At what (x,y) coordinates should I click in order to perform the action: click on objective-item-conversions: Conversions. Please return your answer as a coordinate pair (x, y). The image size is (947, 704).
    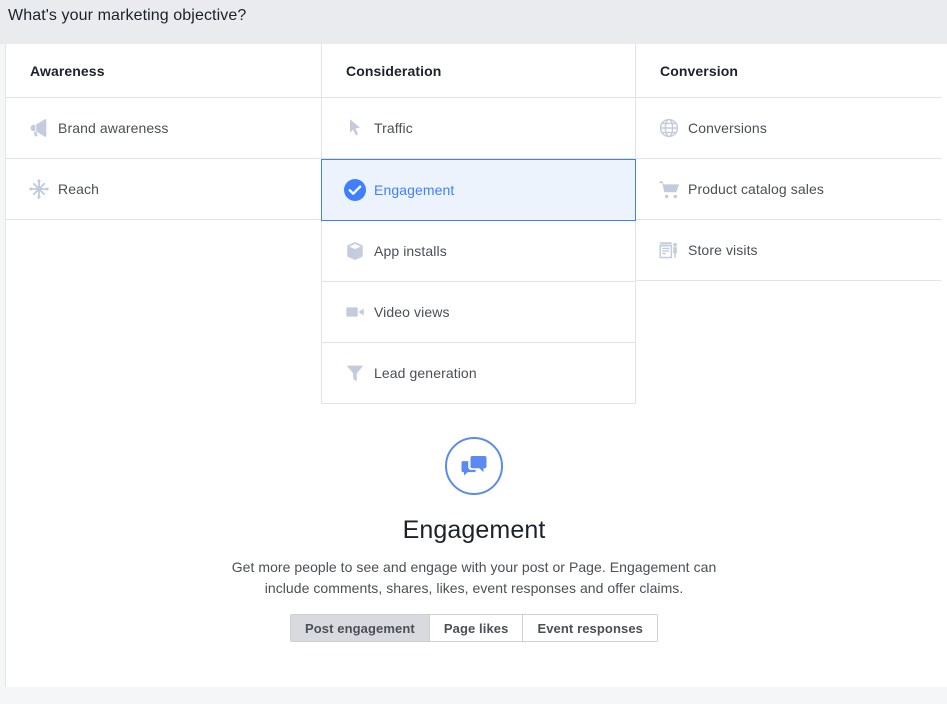
    Looking at the image, I should click on (788, 128).